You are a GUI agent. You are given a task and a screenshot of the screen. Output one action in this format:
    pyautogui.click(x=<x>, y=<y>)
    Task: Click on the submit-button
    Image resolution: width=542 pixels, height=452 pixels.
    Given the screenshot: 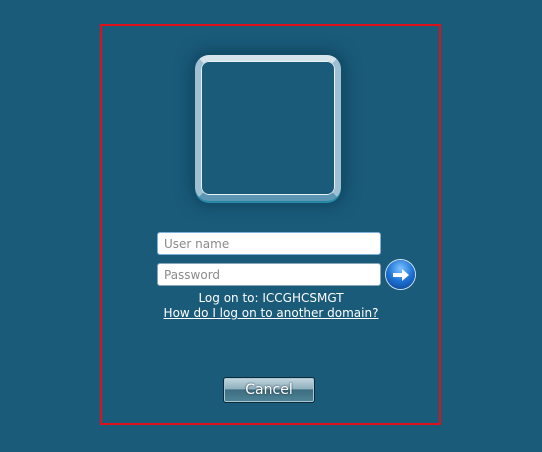 What is the action you would take?
    pyautogui.click(x=400, y=274)
    